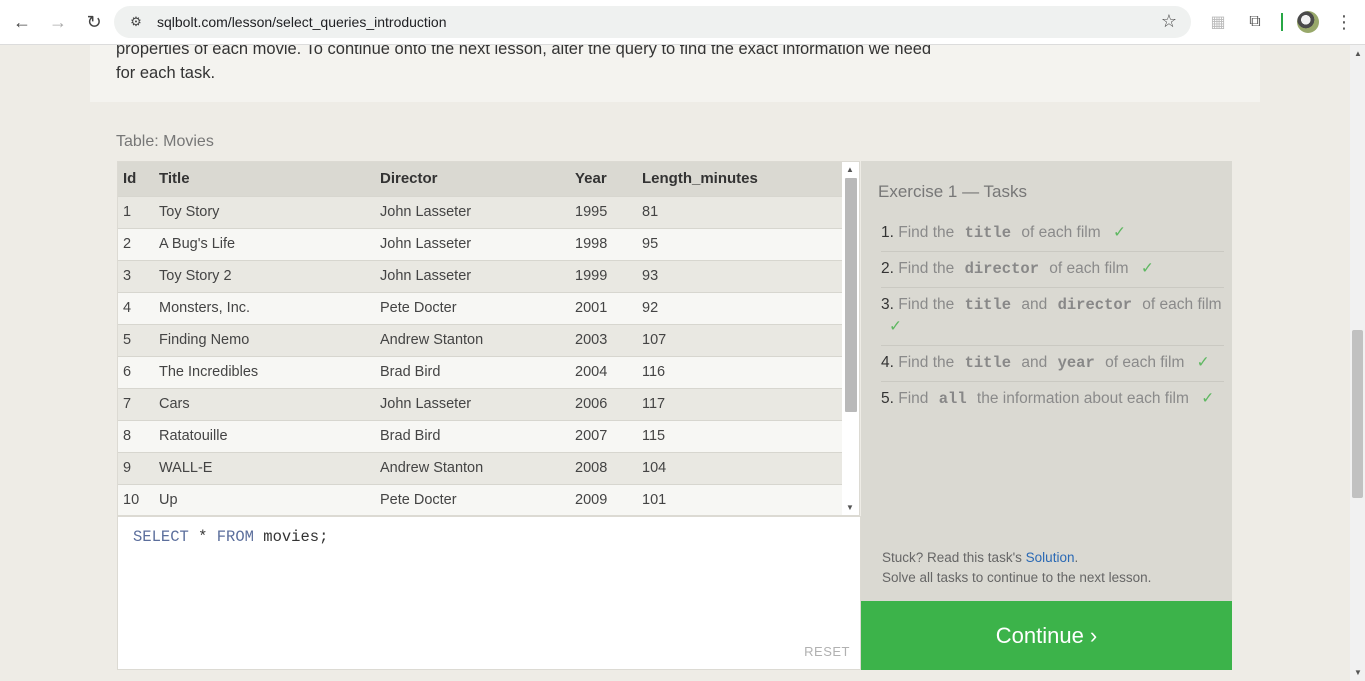 The width and height of the screenshot is (1365, 681). What do you see at coordinates (138, 371) in the screenshot?
I see `table-cell: 6` at bounding box center [138, 371].